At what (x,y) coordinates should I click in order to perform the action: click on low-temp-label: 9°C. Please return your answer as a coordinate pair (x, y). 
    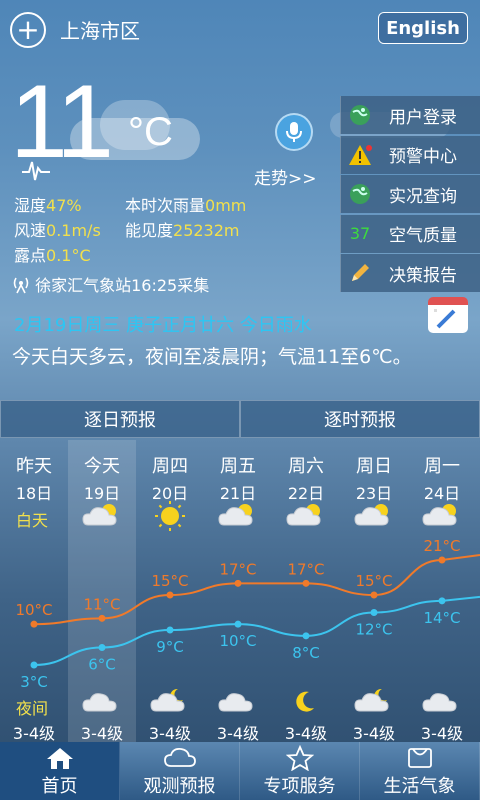
    Looking at the image, I should click on (170, 647).